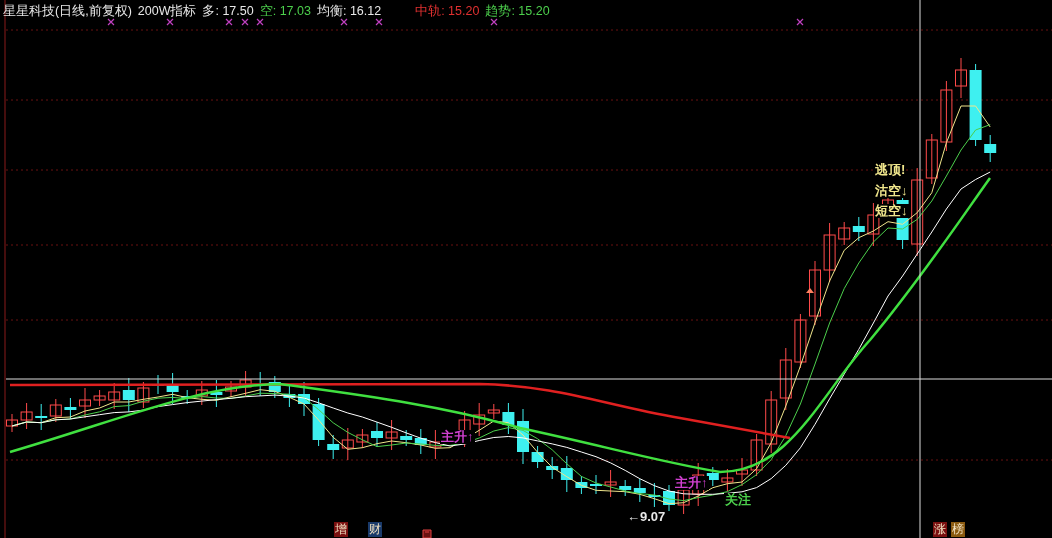 Image resolution: width=1052 pixels, height=538 pixels. What do you see at coordinates (958, 529) in the screenshot?
I see `event-marker: 榜` at bounding box center [958, 529].